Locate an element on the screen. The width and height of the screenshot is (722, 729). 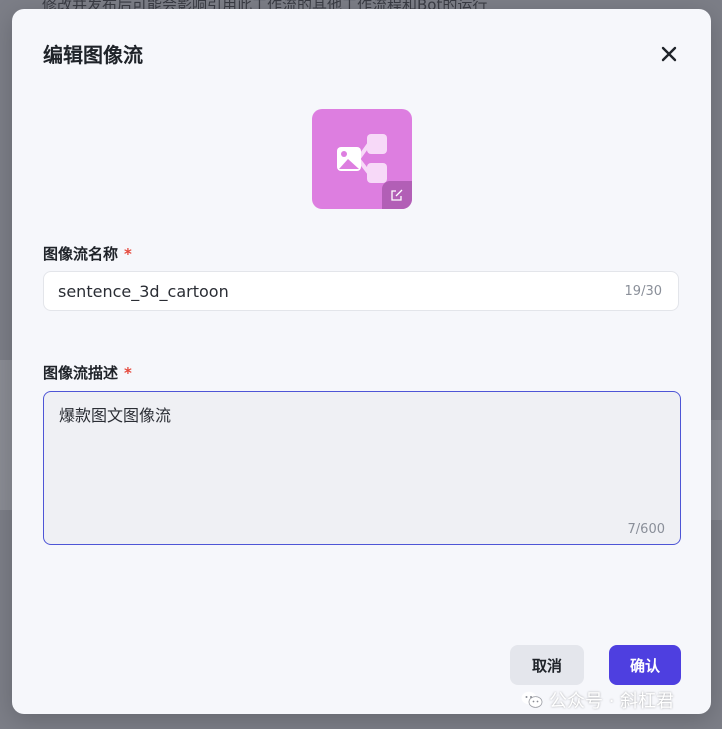
desc-label-text: 图像流描述 is located at coordinates (81, 373).